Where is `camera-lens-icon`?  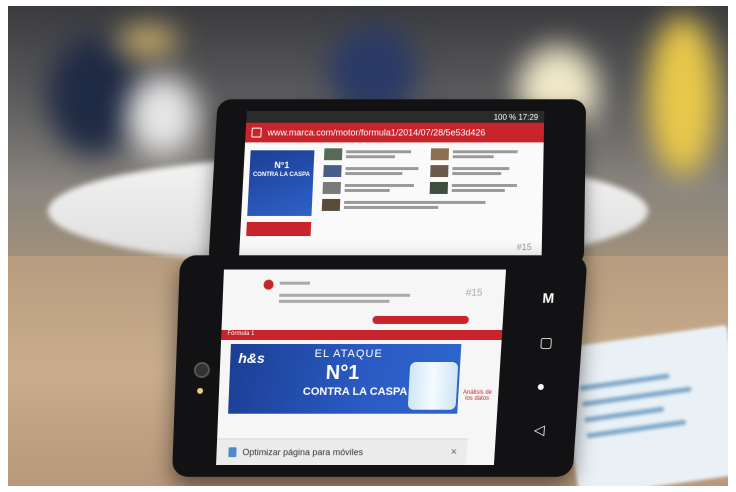
camera-lens-icon is located at coordinates (202, 370).